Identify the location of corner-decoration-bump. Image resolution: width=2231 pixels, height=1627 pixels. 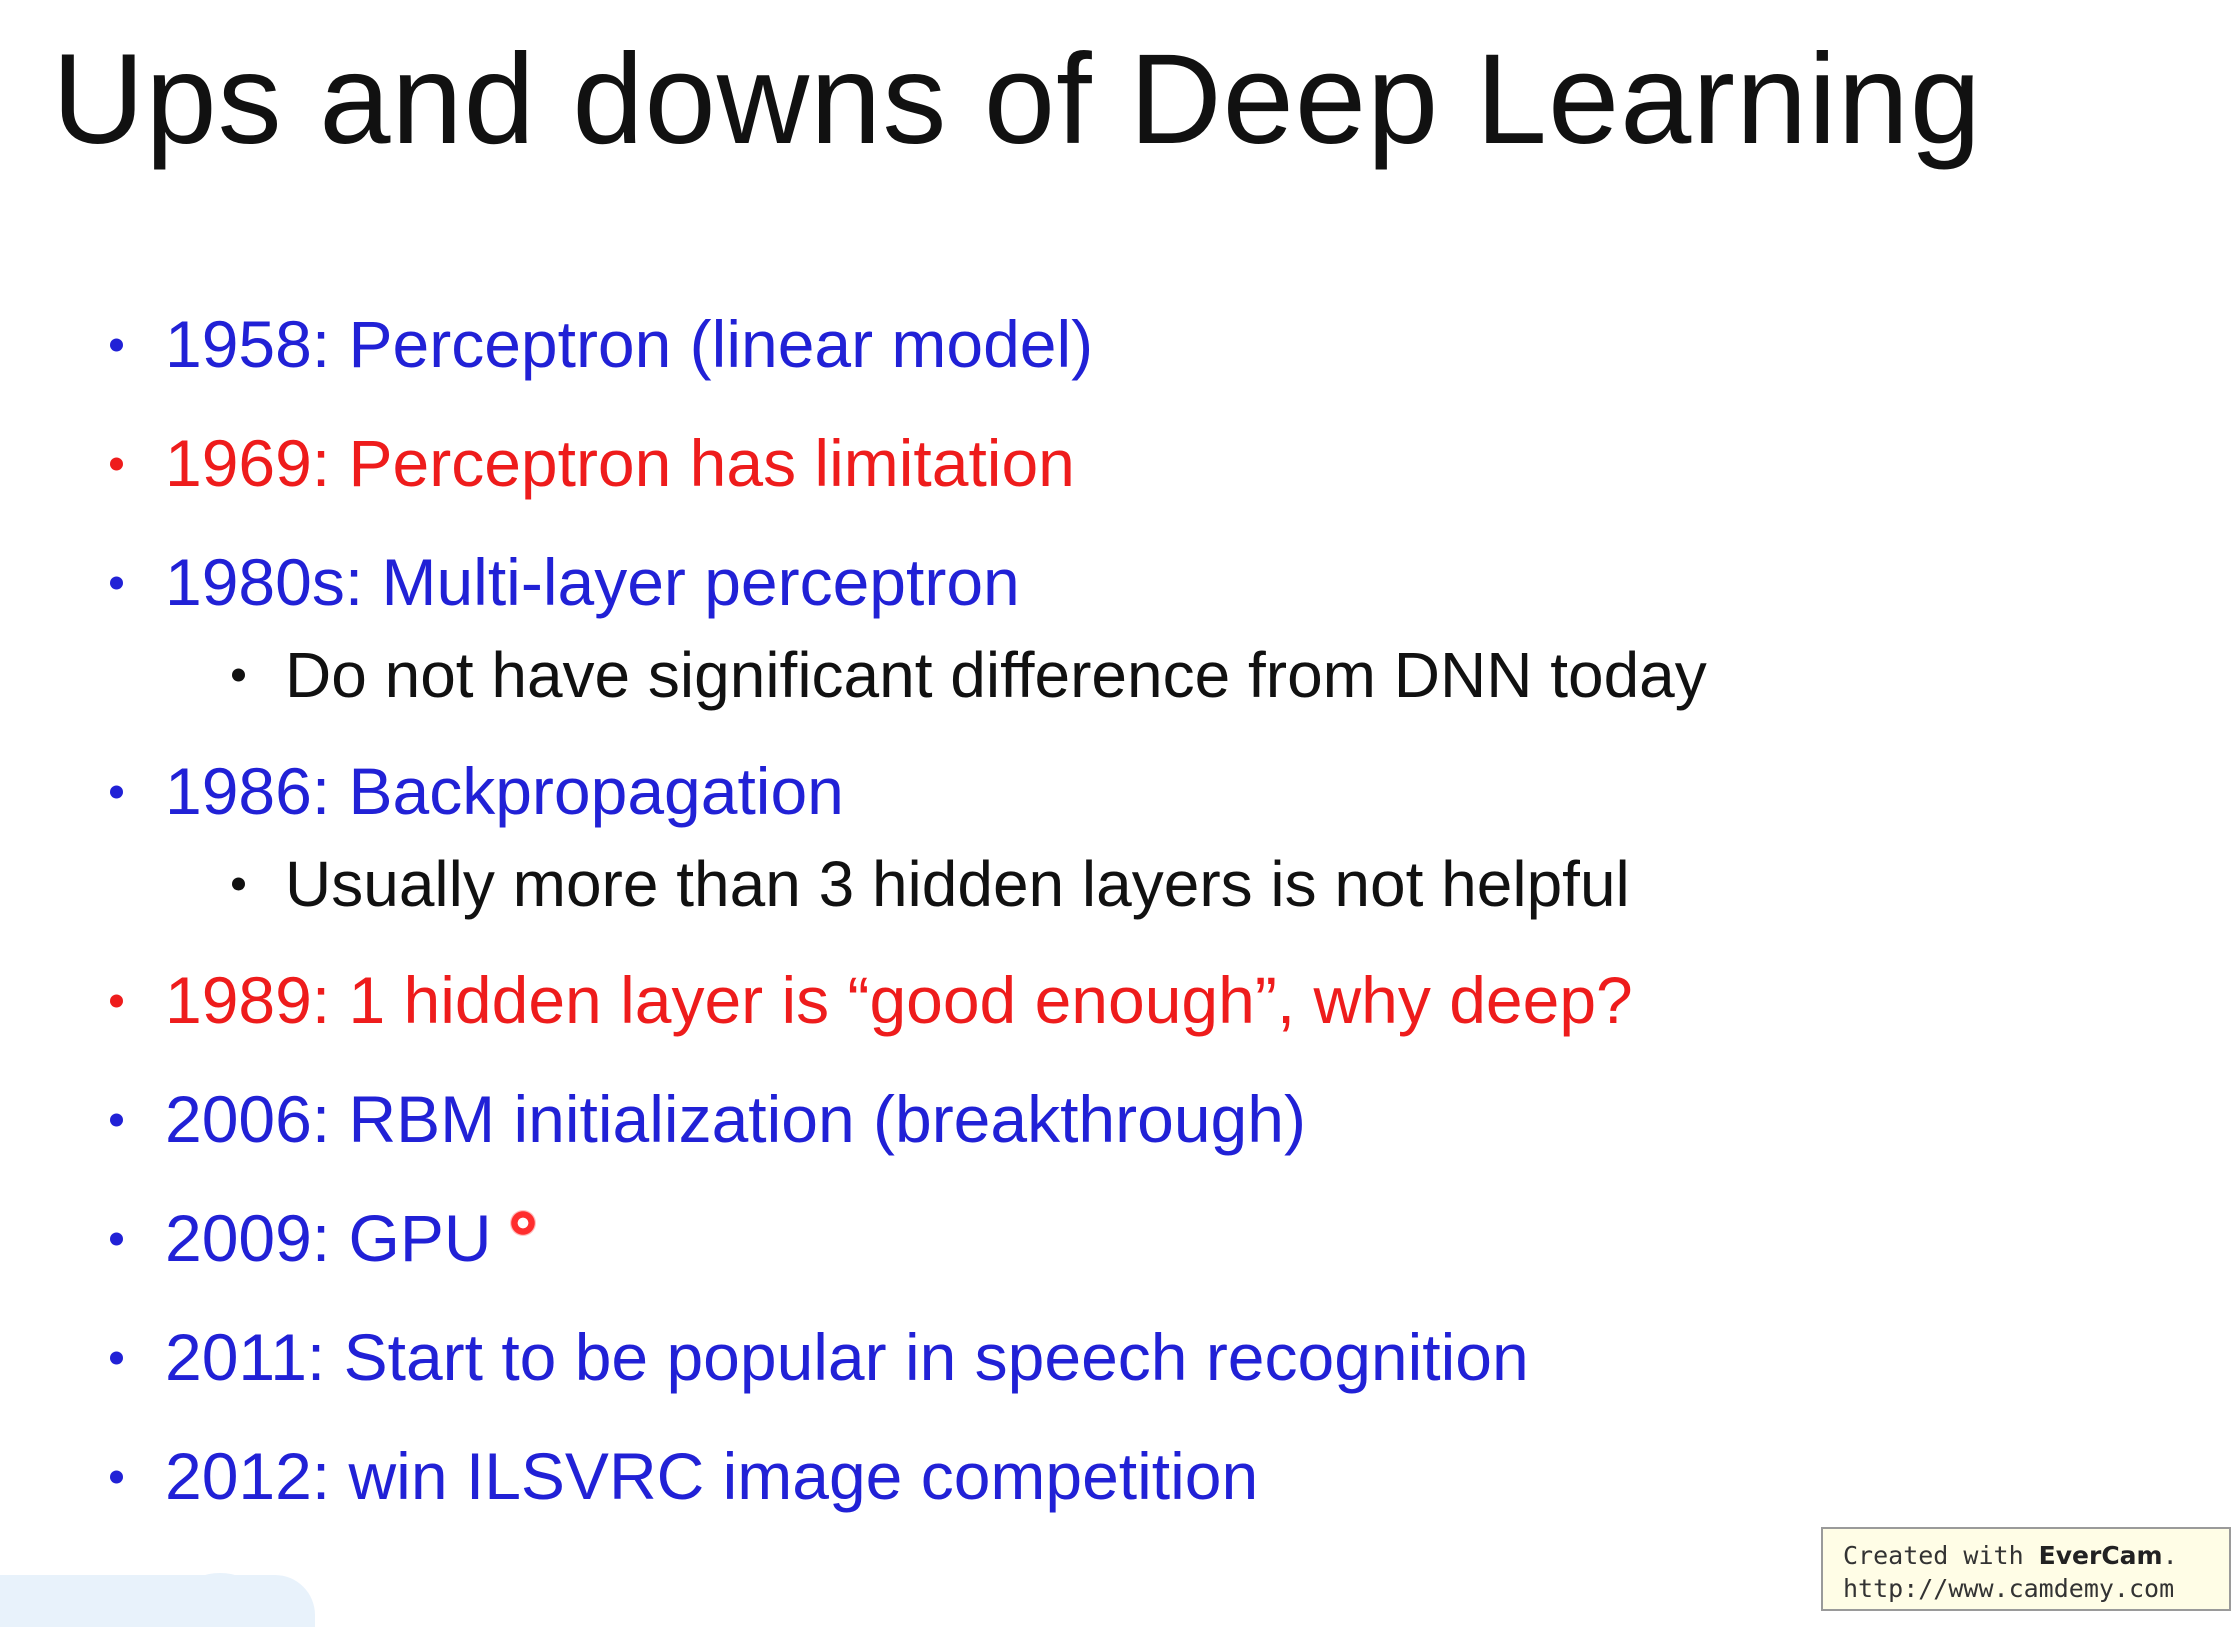
(220, 1588).